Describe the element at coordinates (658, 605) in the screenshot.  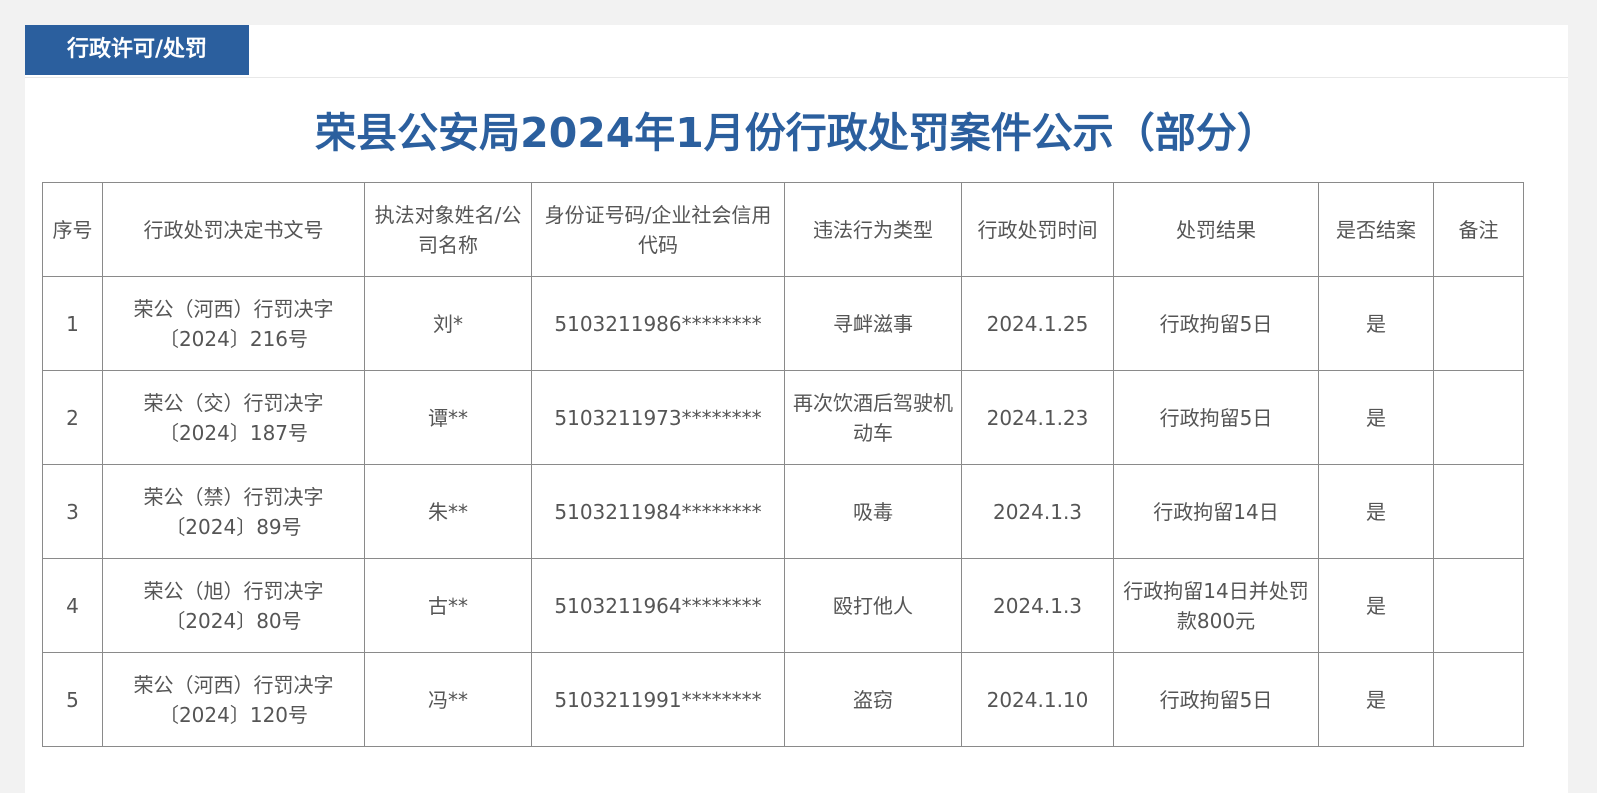
I see `cell-id-number: 5103211964********` at that location.